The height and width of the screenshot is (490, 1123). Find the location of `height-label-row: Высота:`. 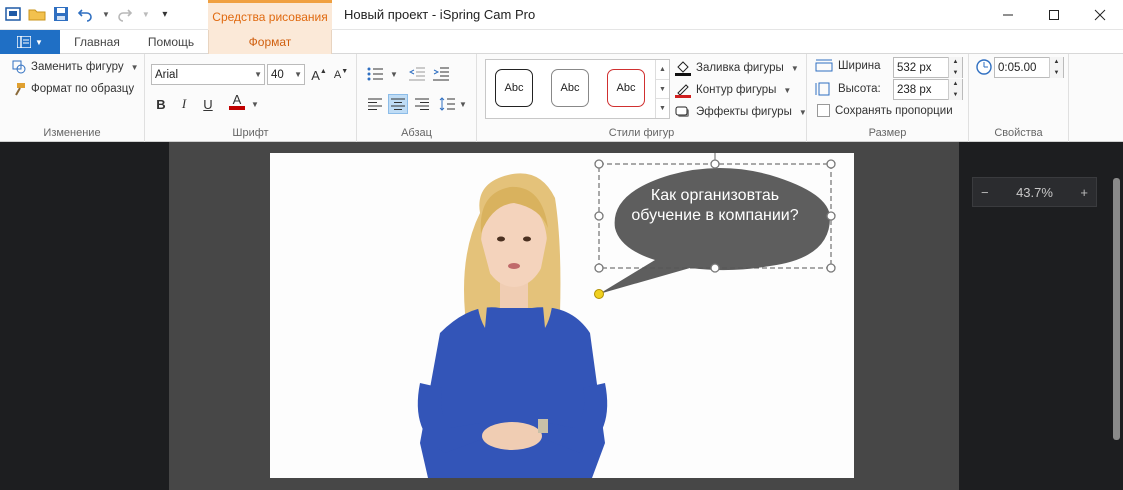

height-label-row: Высота: is located at coordinates (848, 89).